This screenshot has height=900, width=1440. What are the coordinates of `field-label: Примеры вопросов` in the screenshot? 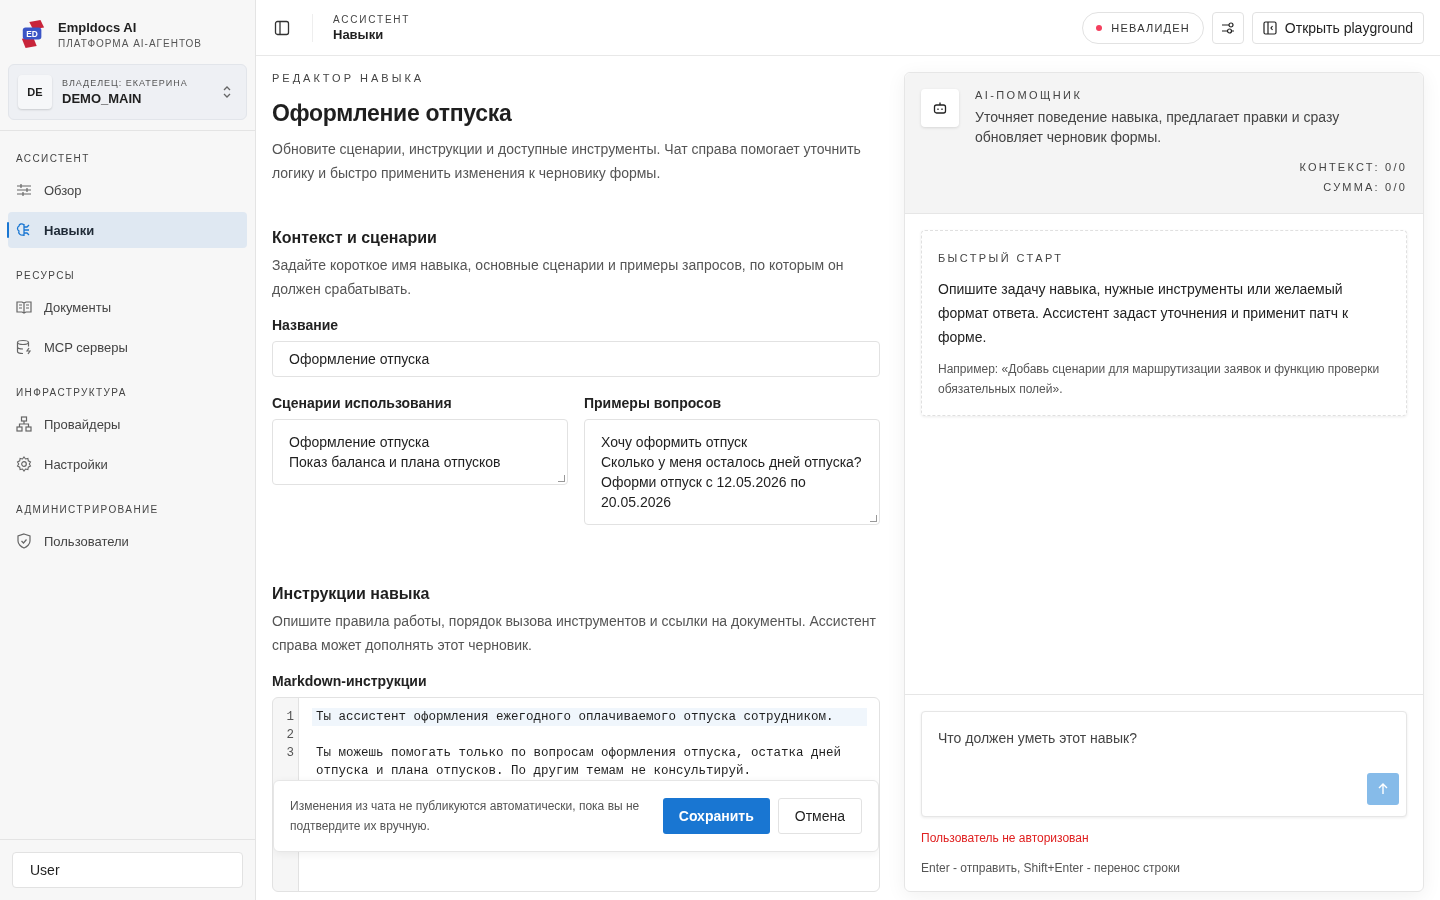 It's located at (653, 403).